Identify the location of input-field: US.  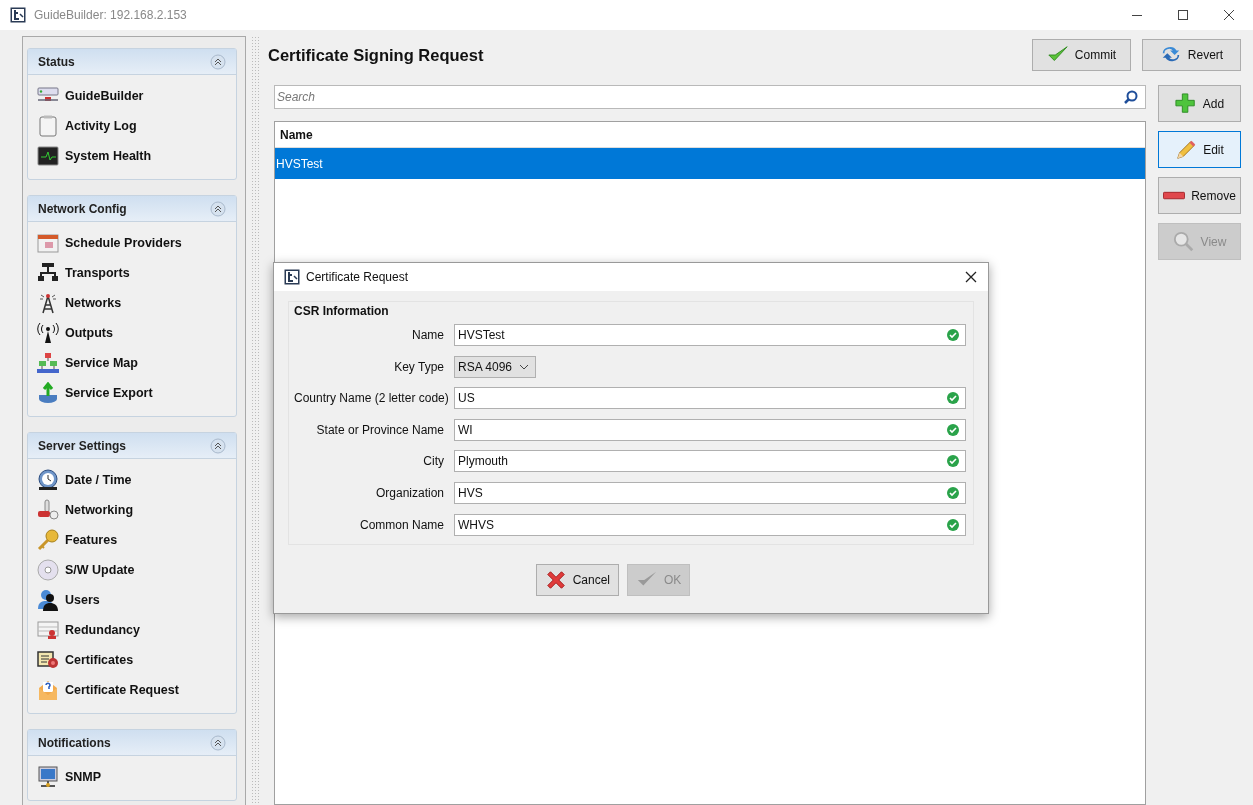
(710, 398).